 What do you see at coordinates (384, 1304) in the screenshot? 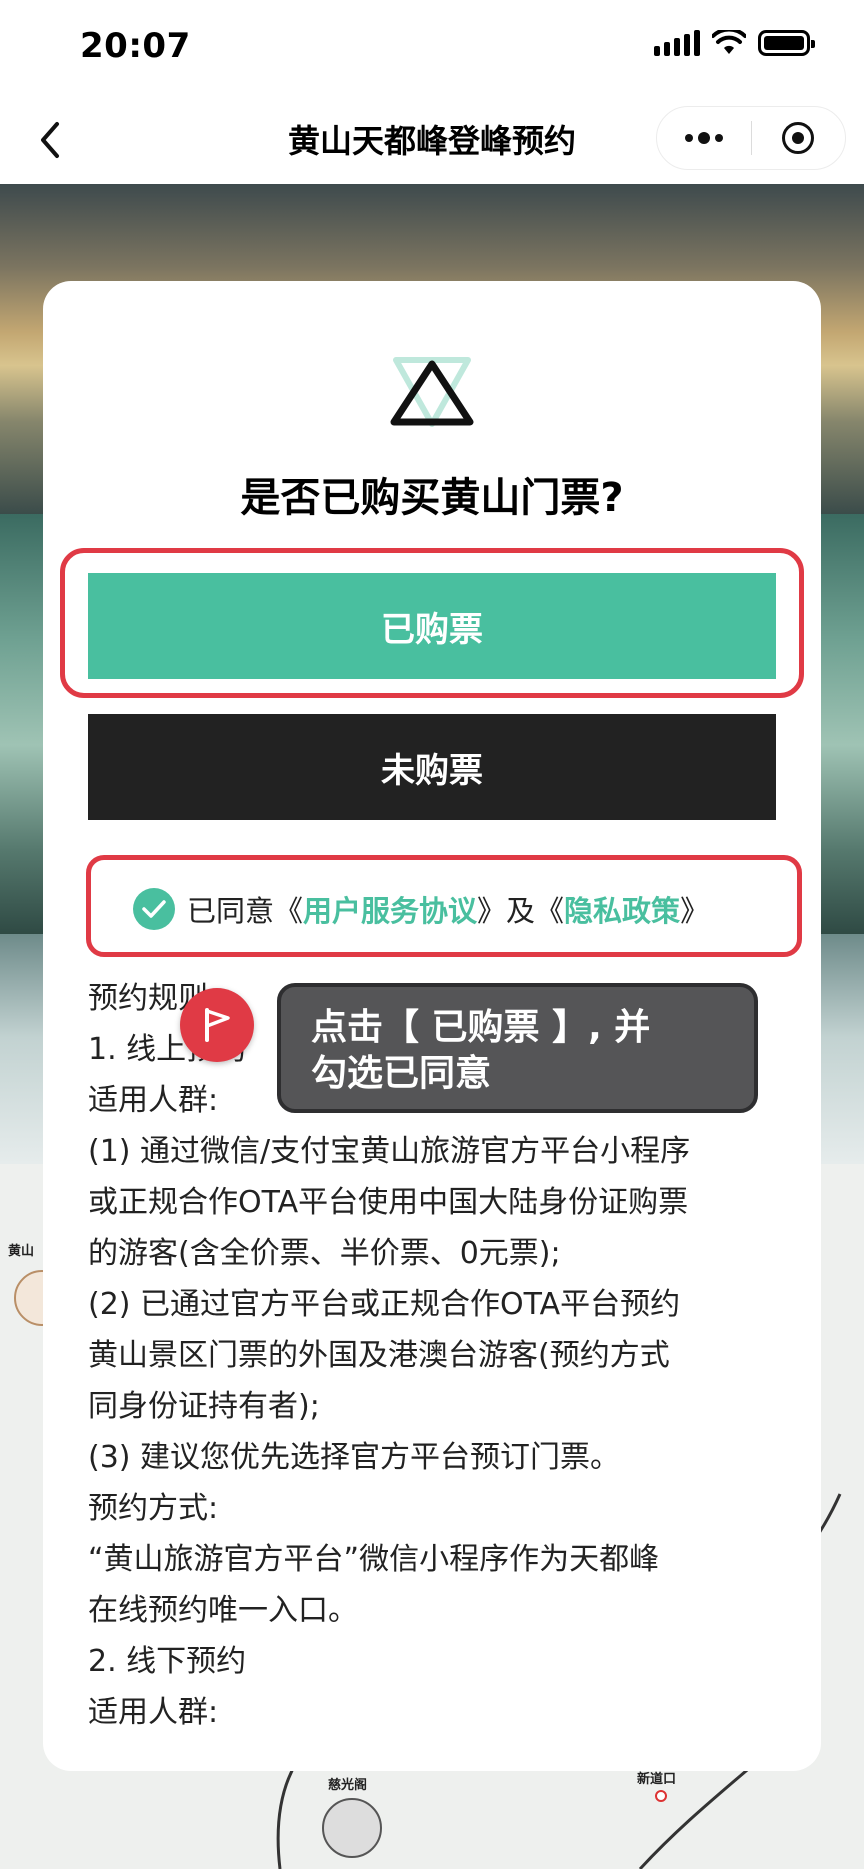
I see `rules-line: (2) 已通过官方平台或正规合作OTA平台预约` at bounding box center [384, 1304].